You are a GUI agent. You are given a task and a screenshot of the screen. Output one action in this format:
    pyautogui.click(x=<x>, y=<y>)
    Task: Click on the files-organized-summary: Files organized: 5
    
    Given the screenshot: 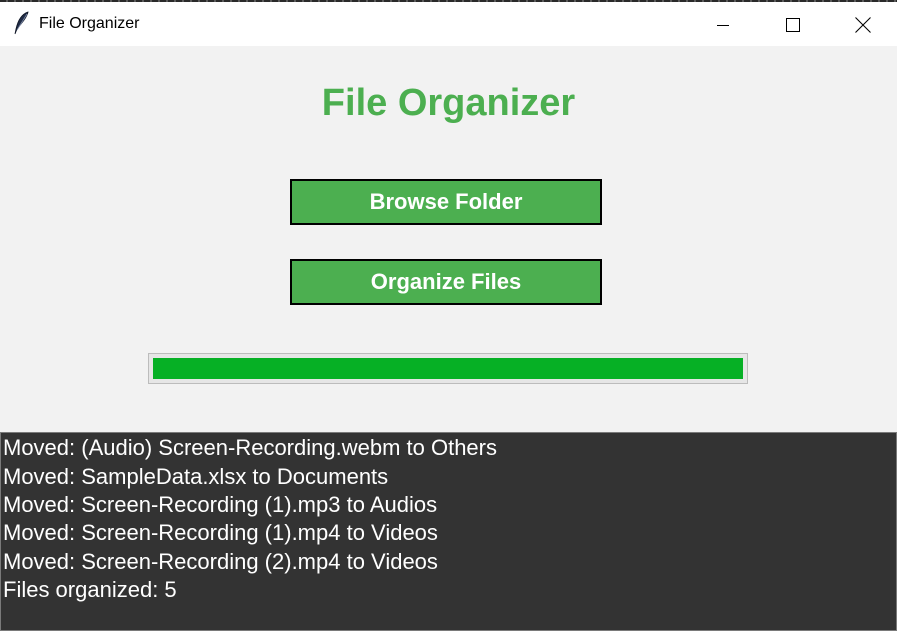 What is the action you would take?
    pyautogui.click(x=90, y=589)
    